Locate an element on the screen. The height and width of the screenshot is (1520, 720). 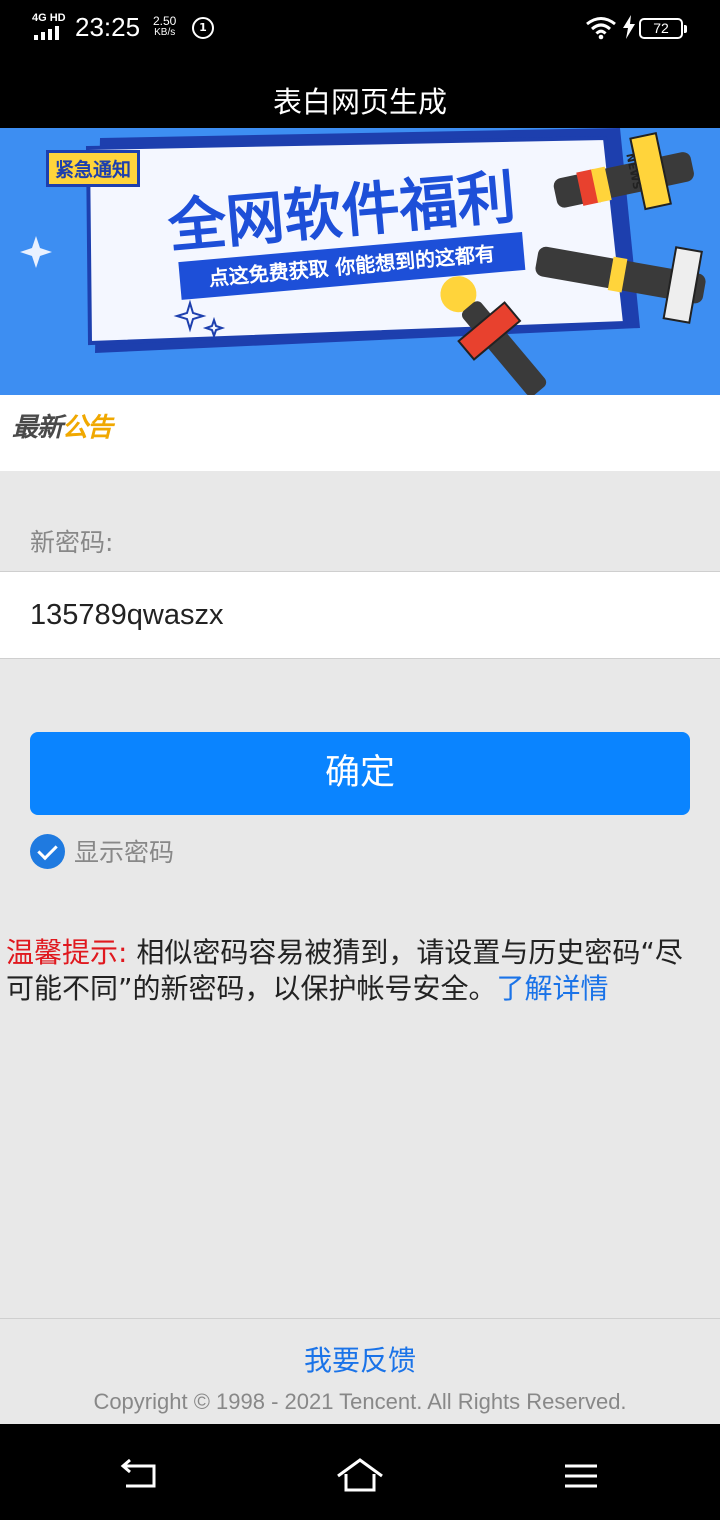
show-password-toggle: 显示密码 is located at coordinates (102, 851).